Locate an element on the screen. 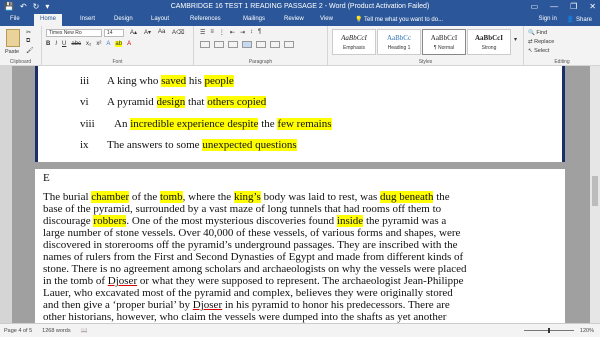 The height and width of the screenshot is (337, 600). multilevel-list-icon: ⋮ is located at coordinates (222, 32).